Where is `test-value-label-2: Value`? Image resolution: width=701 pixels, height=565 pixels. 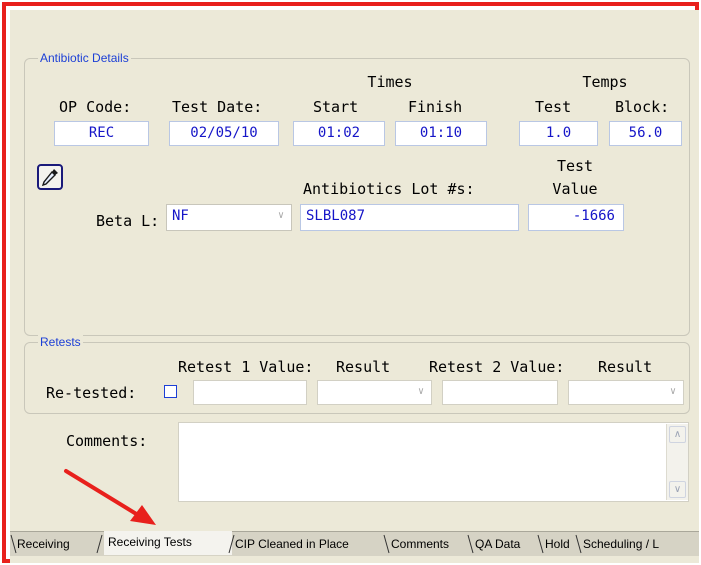 test-value-label-2: Value is located at coordinates (575, 189).